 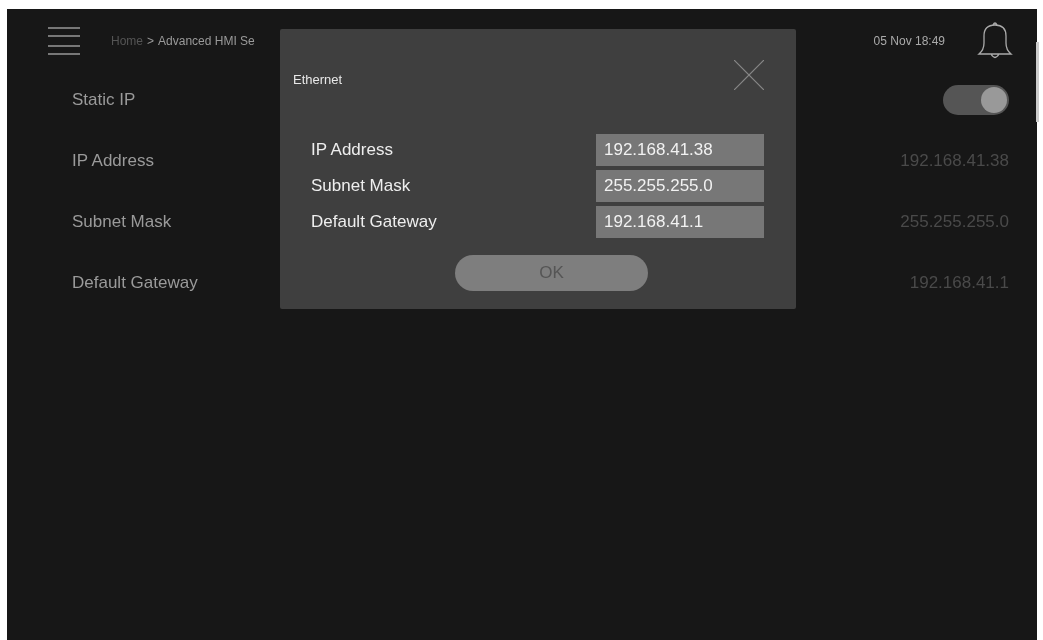 What do you see at coordinates (127, 41) in the screenshot?
I see `breadcrumb-link: Home` at bounding box center [127, 41].